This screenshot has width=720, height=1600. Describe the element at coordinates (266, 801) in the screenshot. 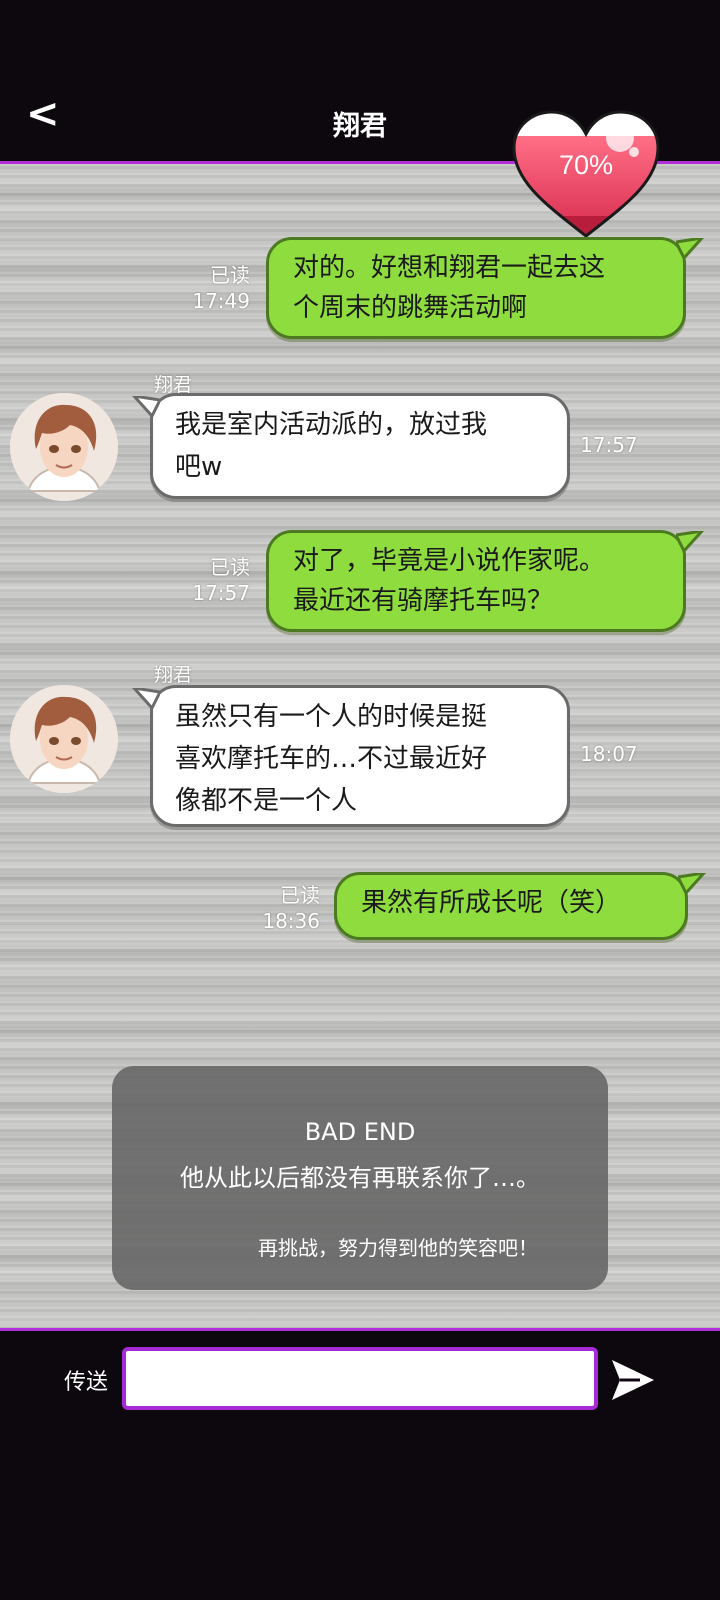

I see `message-line: 像都不是一个人` at that location.